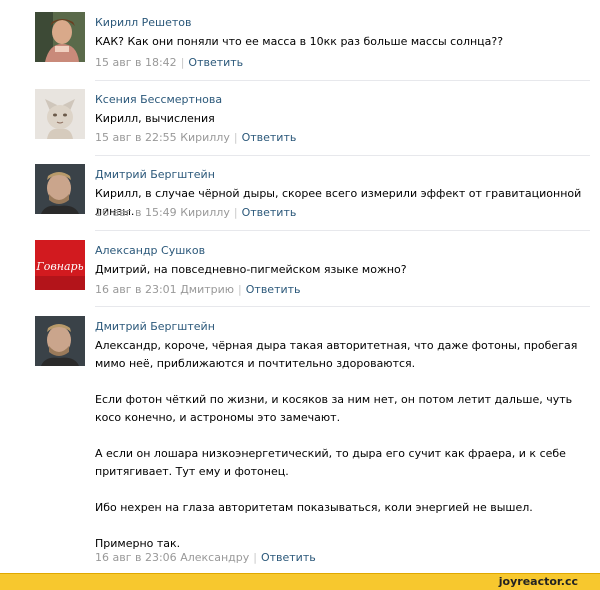 The width and height of the screenshot is (600, 590). I want to click on author-link: Кирилл Решетов, so click(143, 22).